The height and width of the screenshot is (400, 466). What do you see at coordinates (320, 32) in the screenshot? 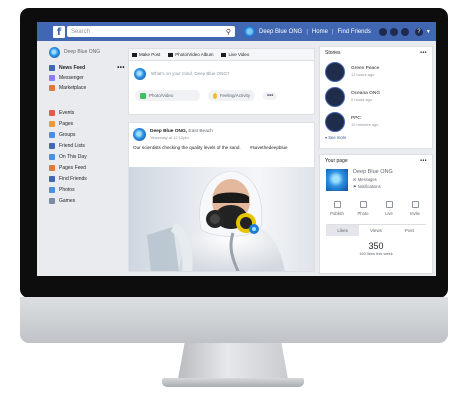
I see `home-link: Home` at bounding box center [320, 32].